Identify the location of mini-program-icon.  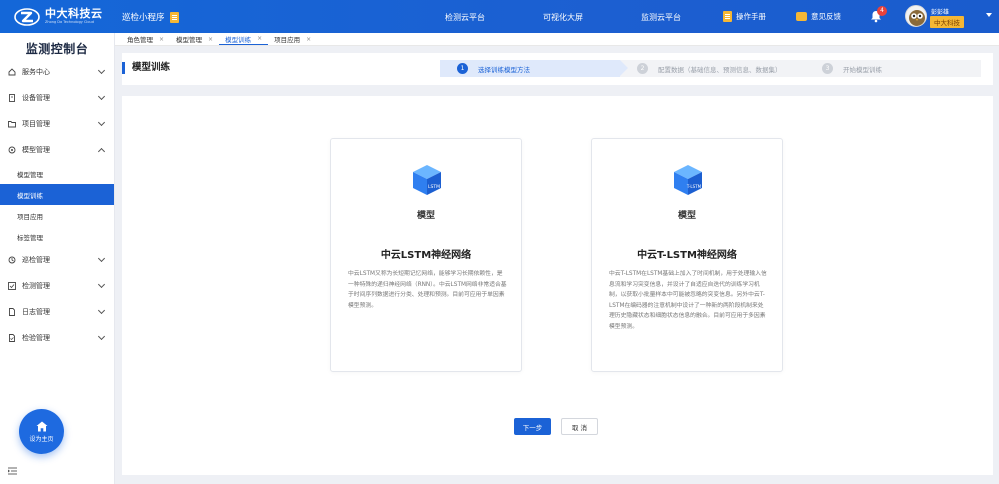
(174, 17).